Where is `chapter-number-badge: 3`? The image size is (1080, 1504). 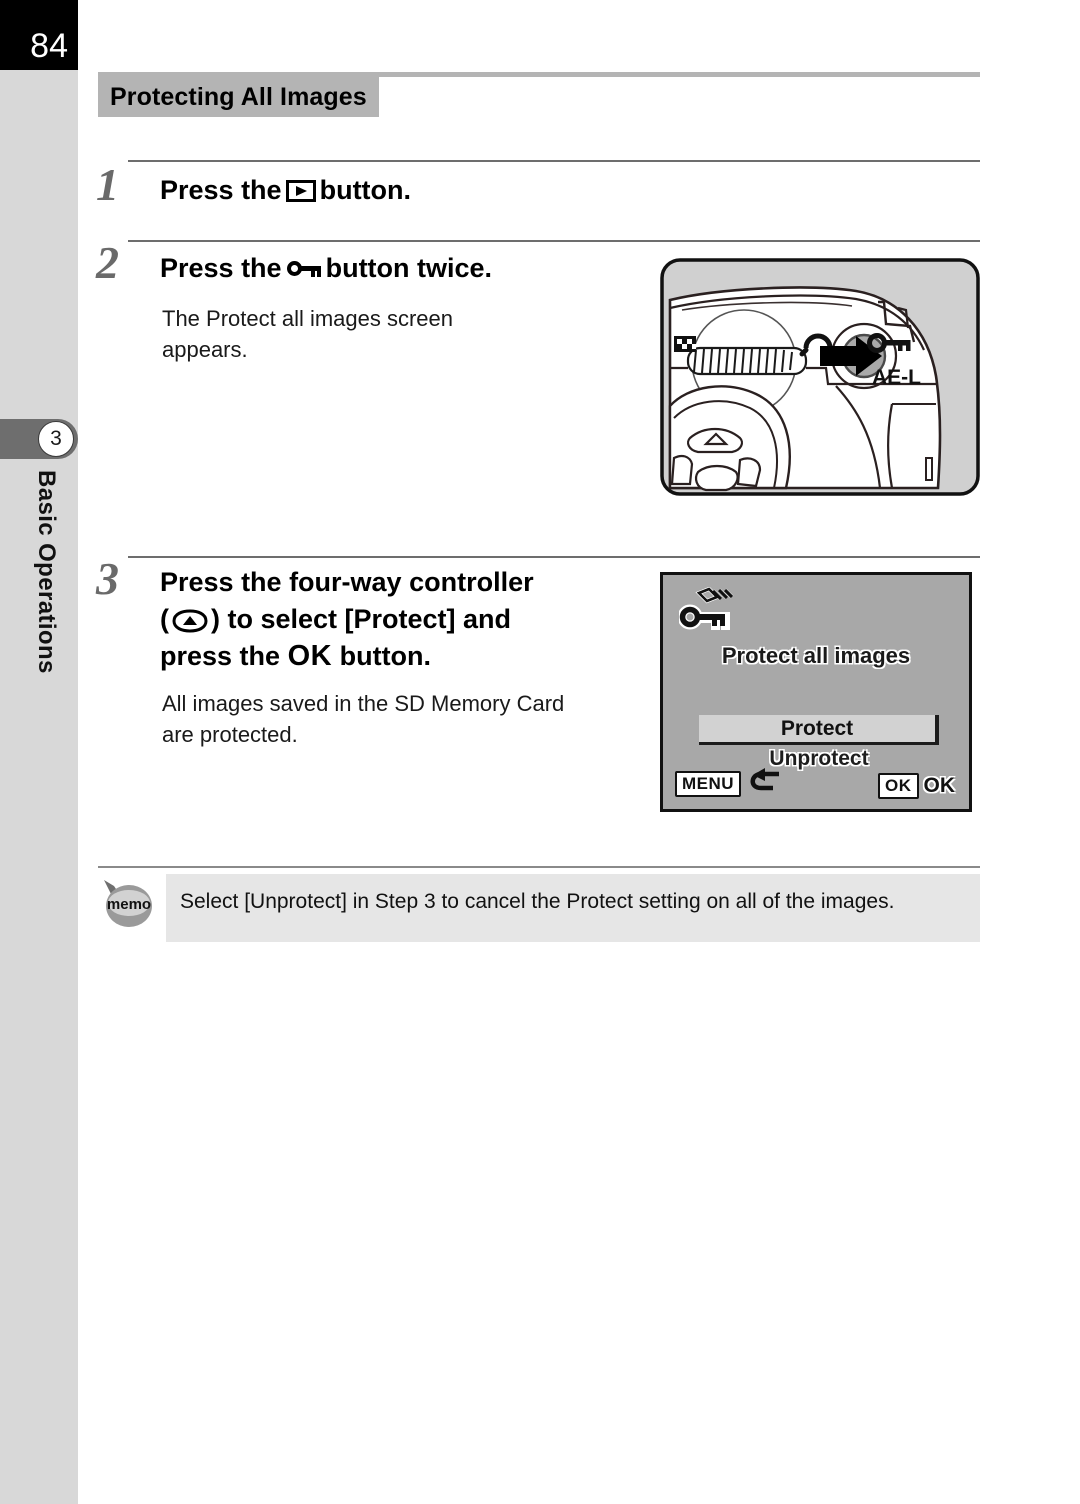
chapter-number-badge: 3 is located at coordinates (56, 439).